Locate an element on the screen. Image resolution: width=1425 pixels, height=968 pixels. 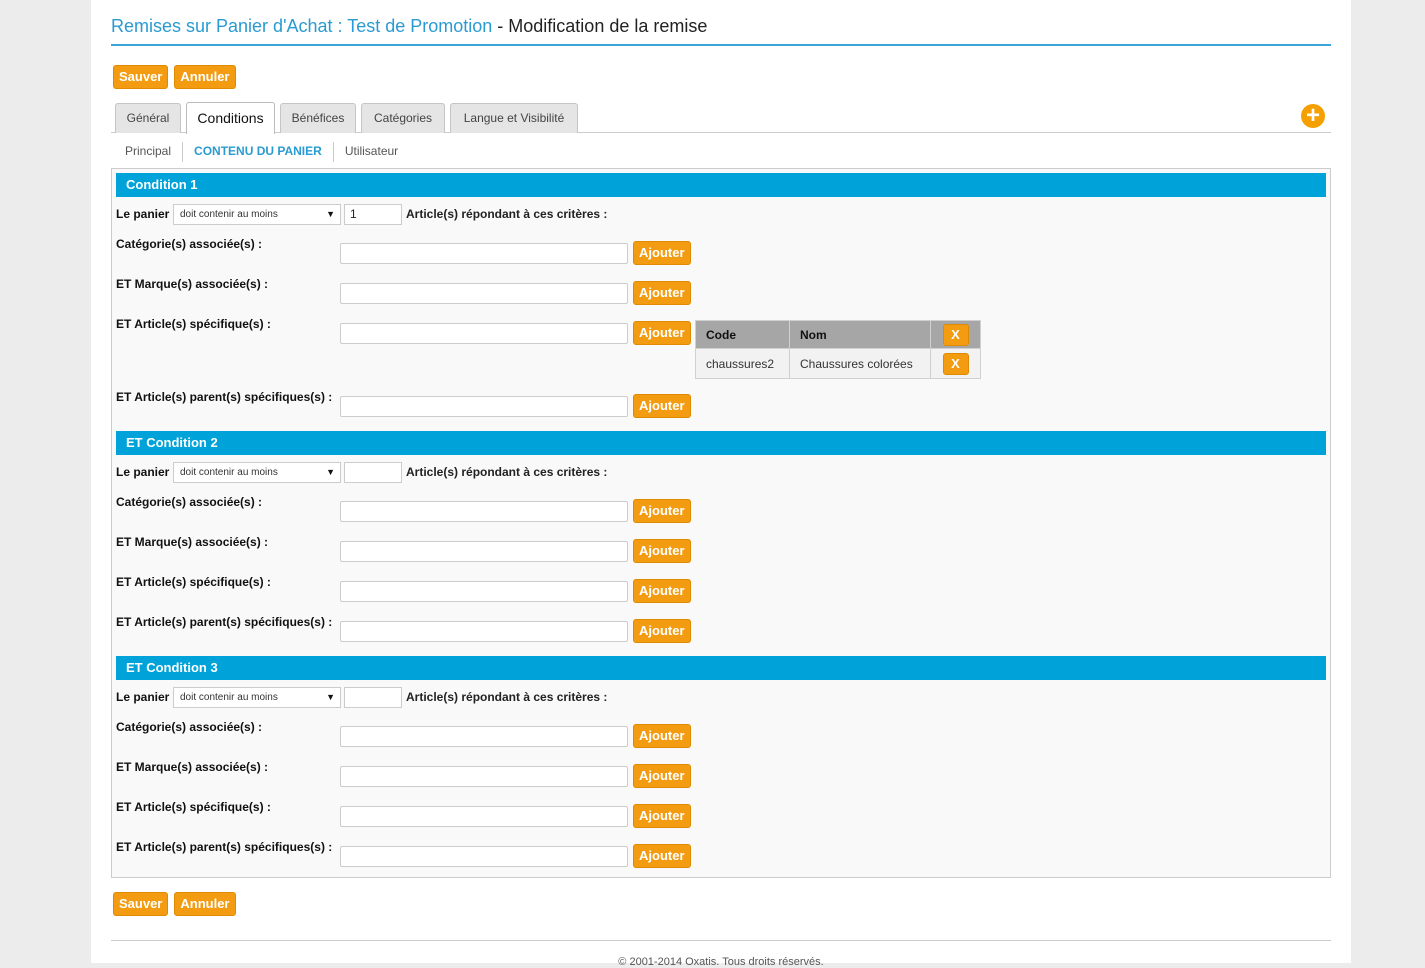
bottom-actions: Sauver Annuler is located at coordinates (174, 904).